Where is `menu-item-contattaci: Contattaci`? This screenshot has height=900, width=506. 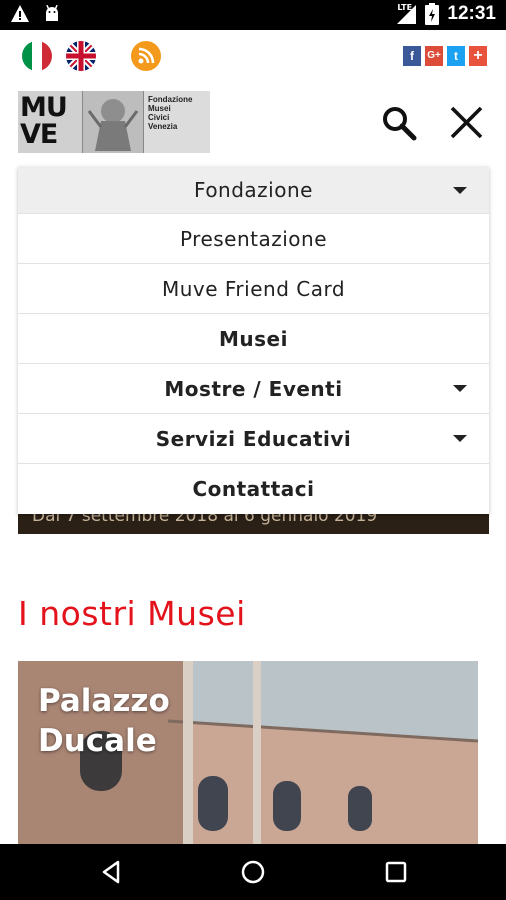
menu-item-contattaci: Contattaci is located at coordinates (253, 489).